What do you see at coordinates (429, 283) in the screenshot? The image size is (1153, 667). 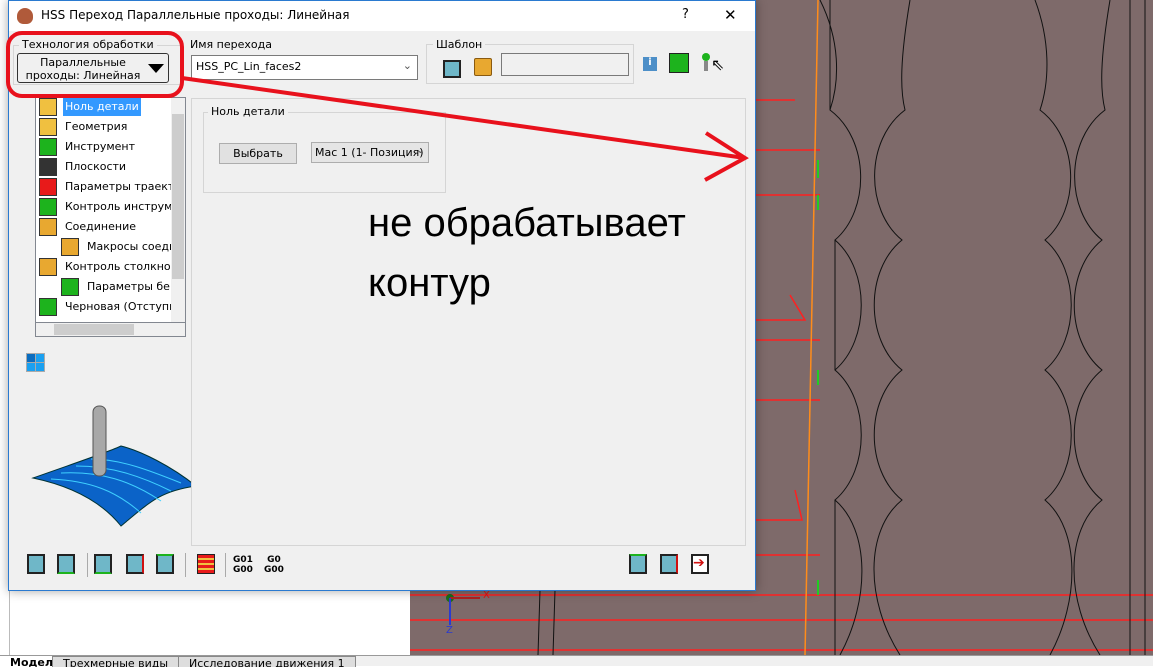 I see `annotation-line2: контур` at bounding box center [429, 283].